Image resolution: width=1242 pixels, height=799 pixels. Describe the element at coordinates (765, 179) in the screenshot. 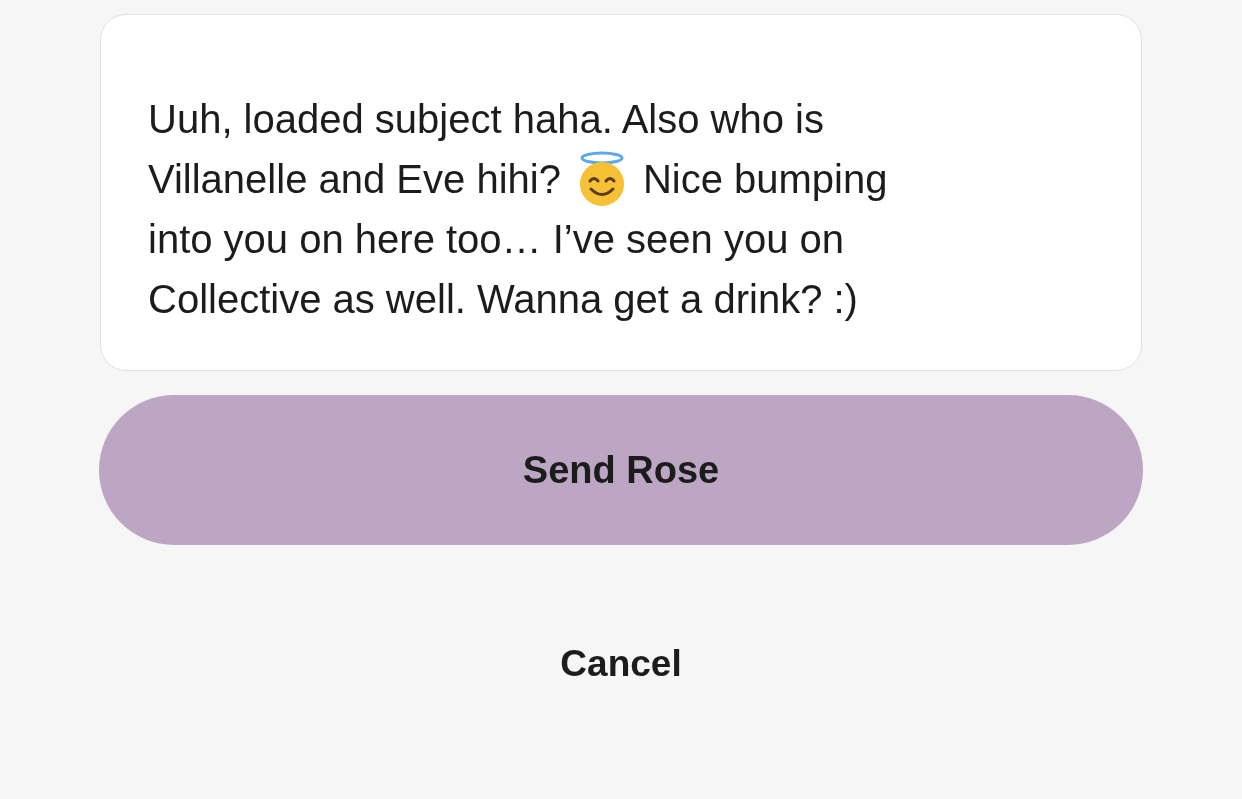

I see `message-text: Nice bumping` at that location.